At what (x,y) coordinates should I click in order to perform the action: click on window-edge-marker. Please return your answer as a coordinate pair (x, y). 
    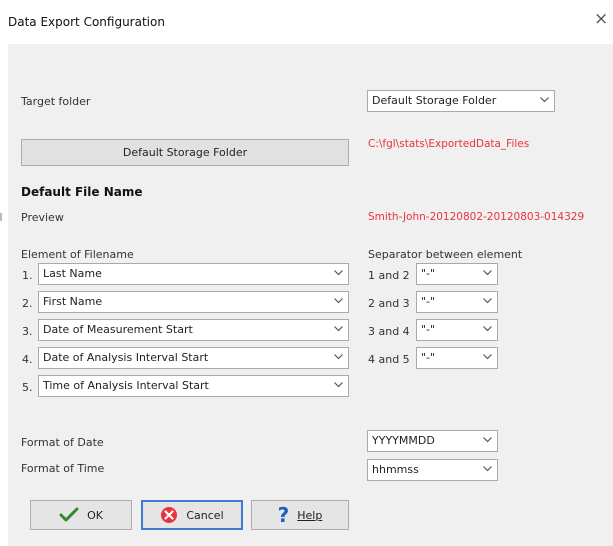
    Looking at the image, I should click on (1, 217).